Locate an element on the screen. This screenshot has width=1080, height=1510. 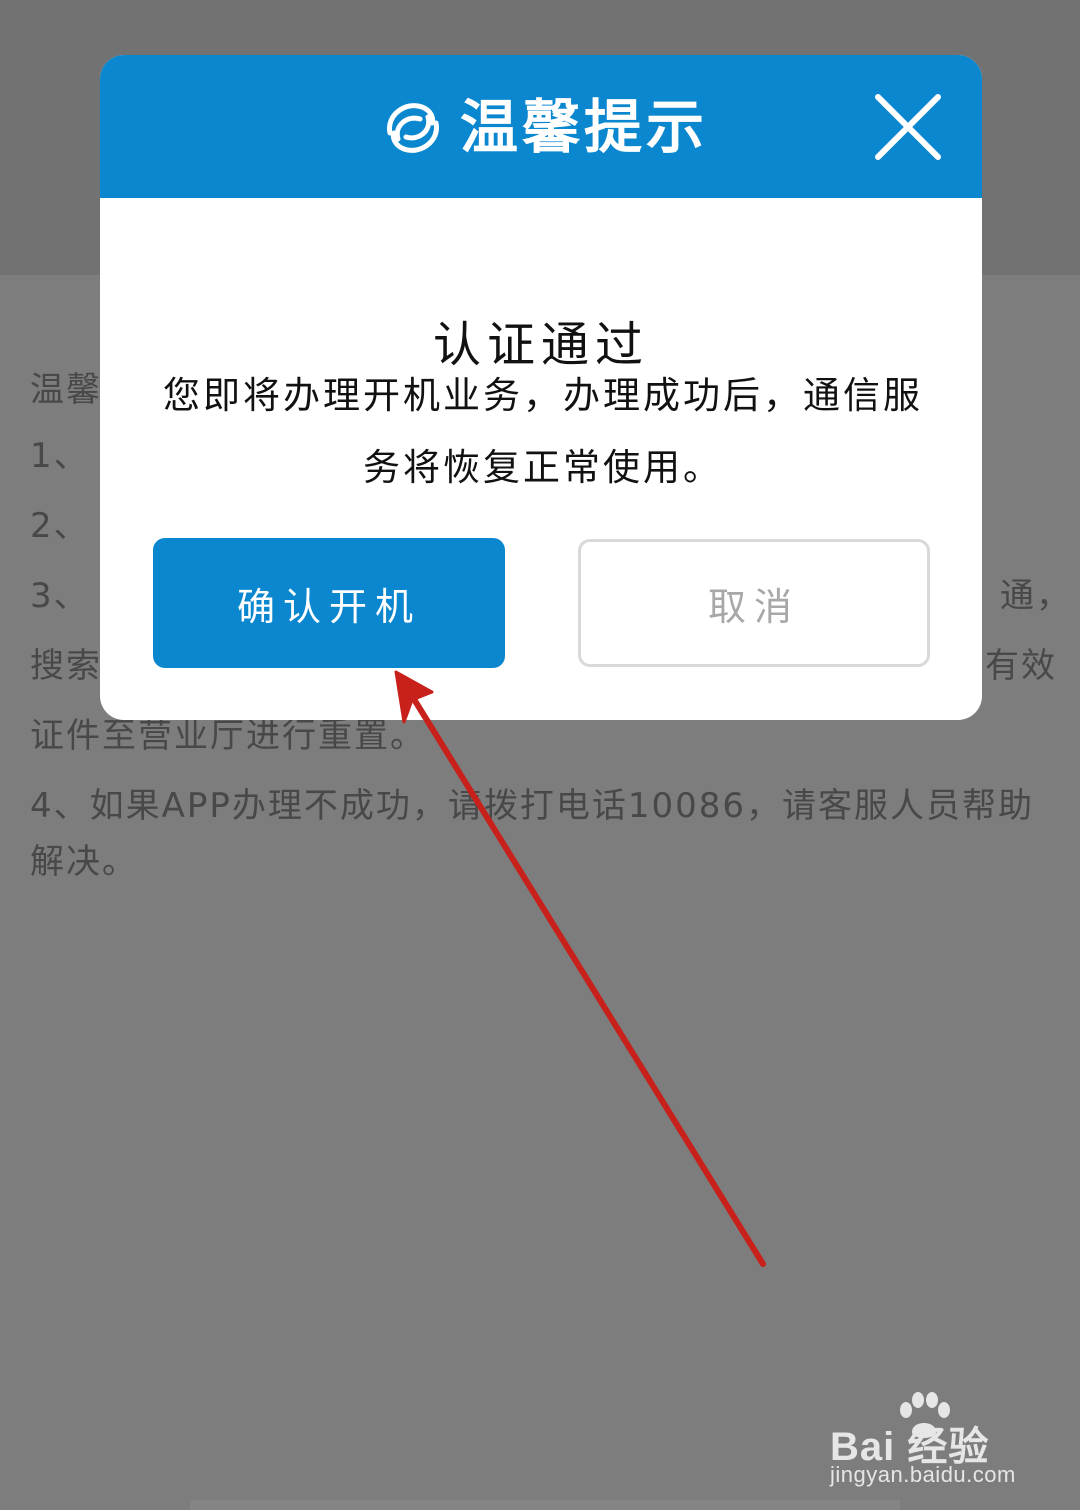
china-mobile-logo-icon is located at coordinates (413, 128).